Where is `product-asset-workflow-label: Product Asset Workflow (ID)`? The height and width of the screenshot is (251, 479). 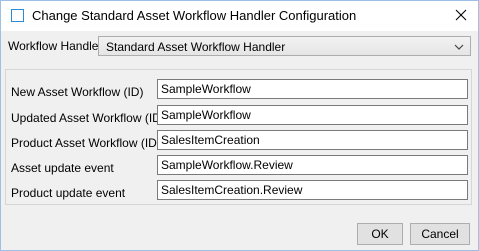
product-asset-workflow-label: Product Asset Workflow (ID) is located at coordinates (86, 143).